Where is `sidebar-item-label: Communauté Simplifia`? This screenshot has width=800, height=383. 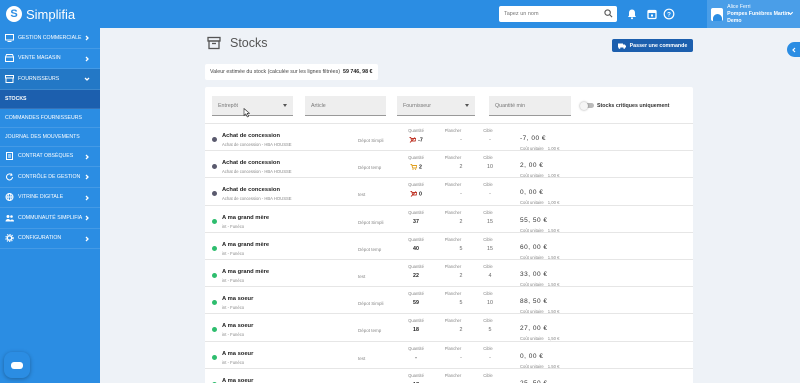
sidebar-item-label: Communauté Simplifia is located at coordinates (50, 217).